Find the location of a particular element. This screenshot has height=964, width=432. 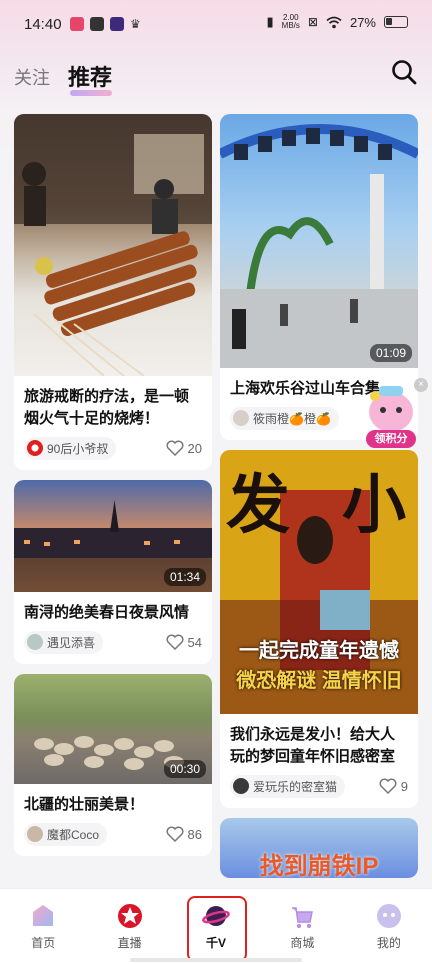

tab-recommend: 推荐 is located at coordinates (90, 78).